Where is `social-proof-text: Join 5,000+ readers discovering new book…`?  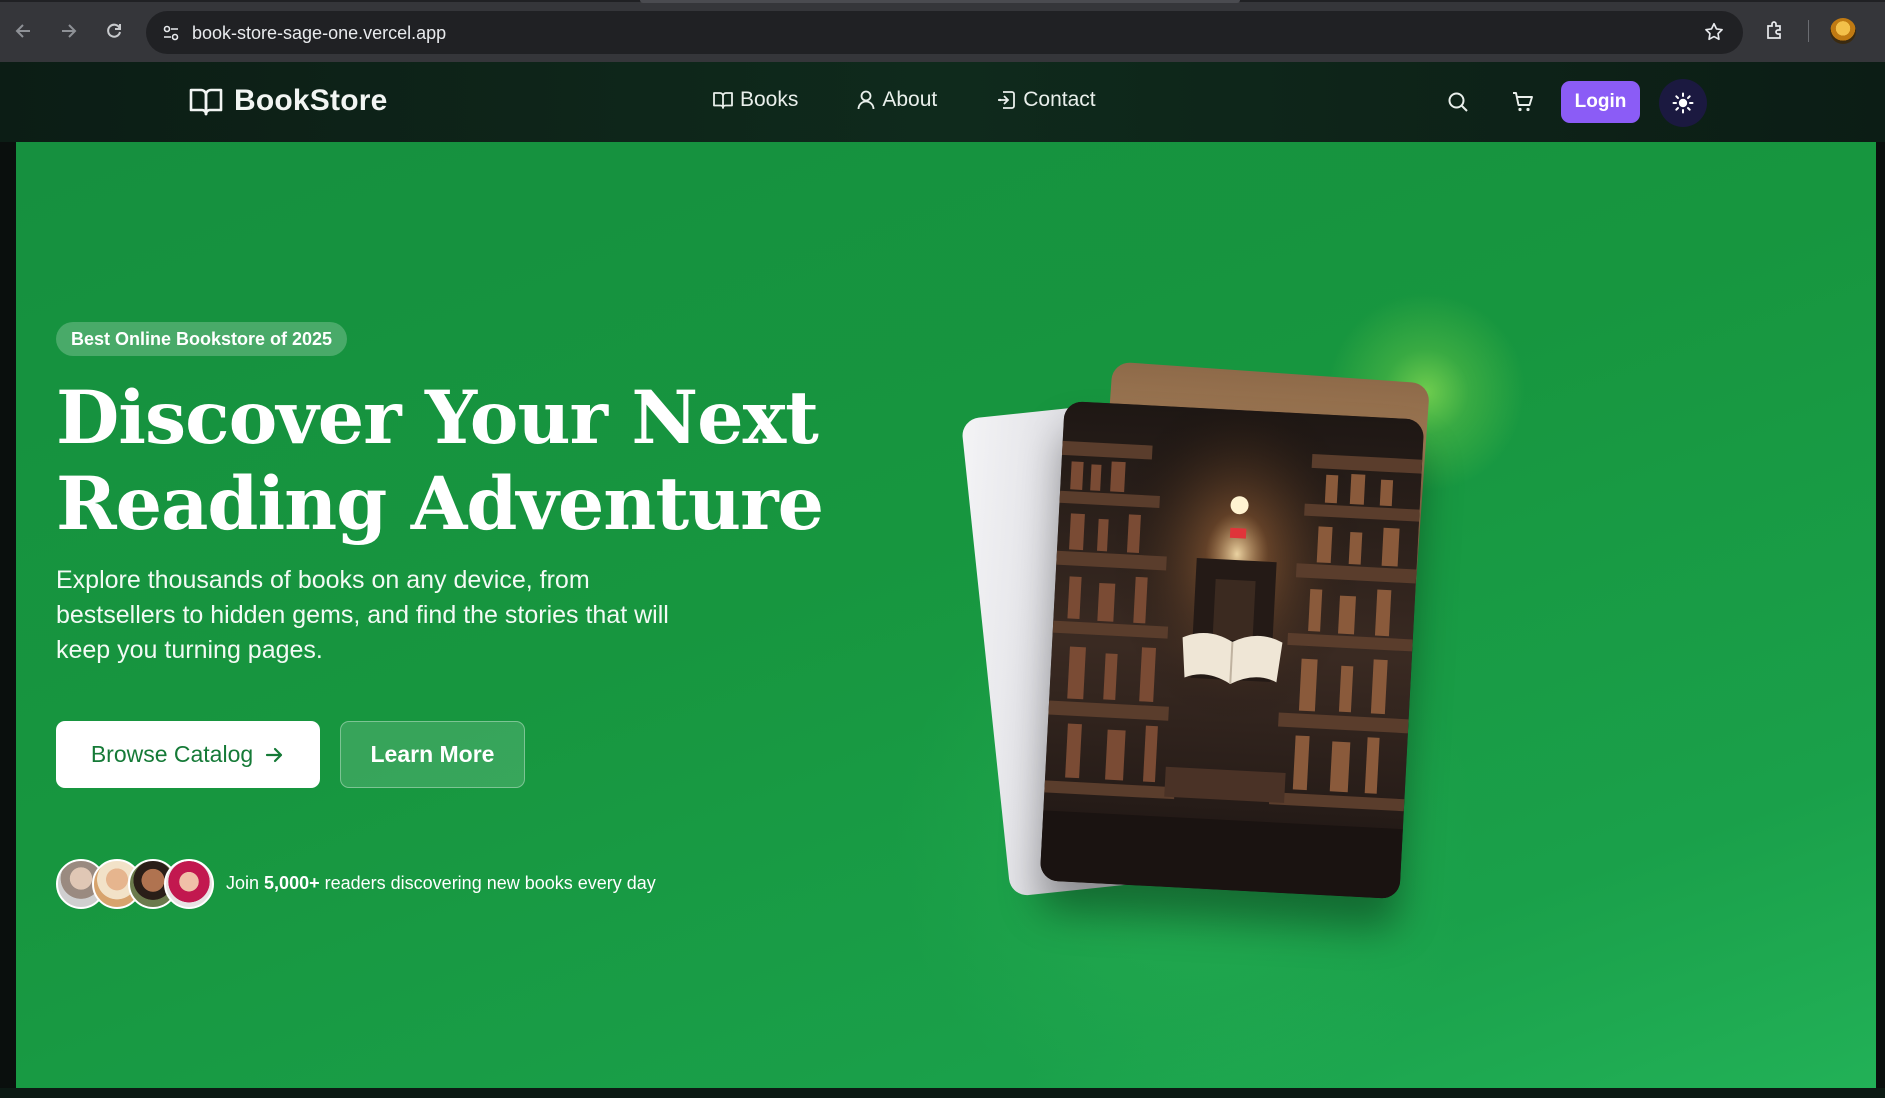 social-proof-text: Join 5,000+ readers discovering new book… is located at coordinates (441, 883).